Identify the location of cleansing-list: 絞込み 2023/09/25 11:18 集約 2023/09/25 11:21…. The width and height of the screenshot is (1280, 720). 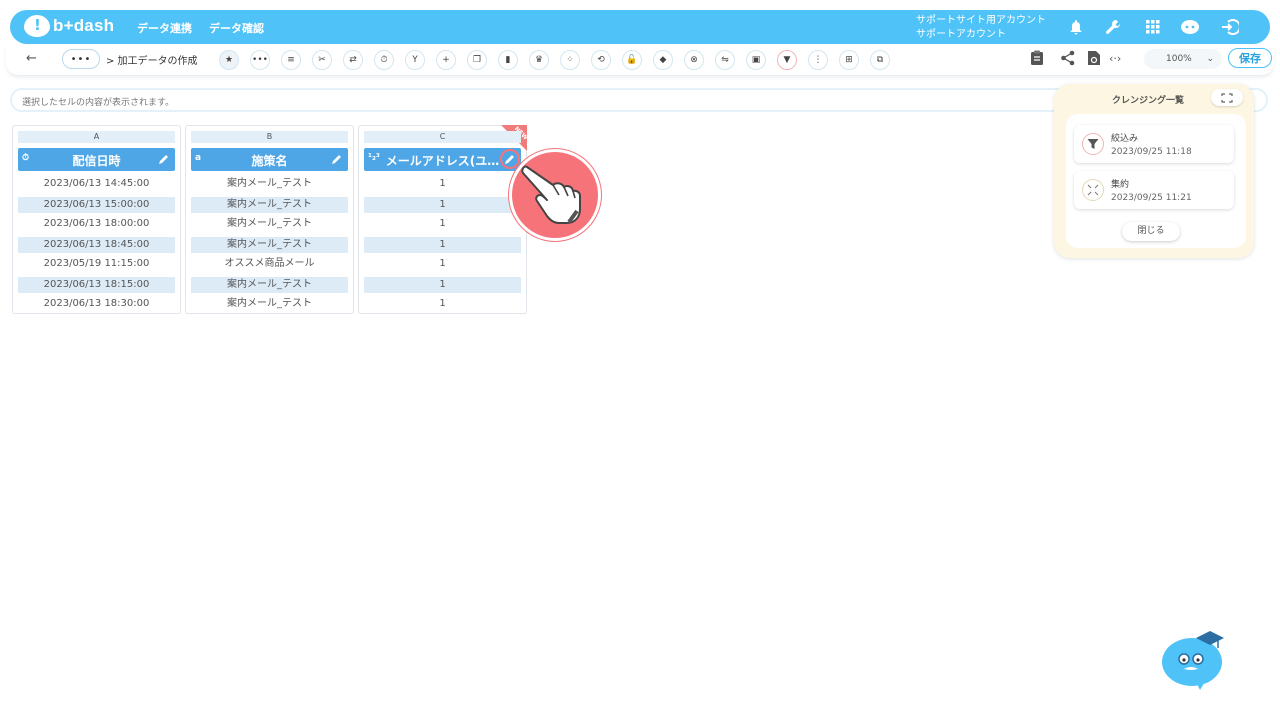
(1156, 181).